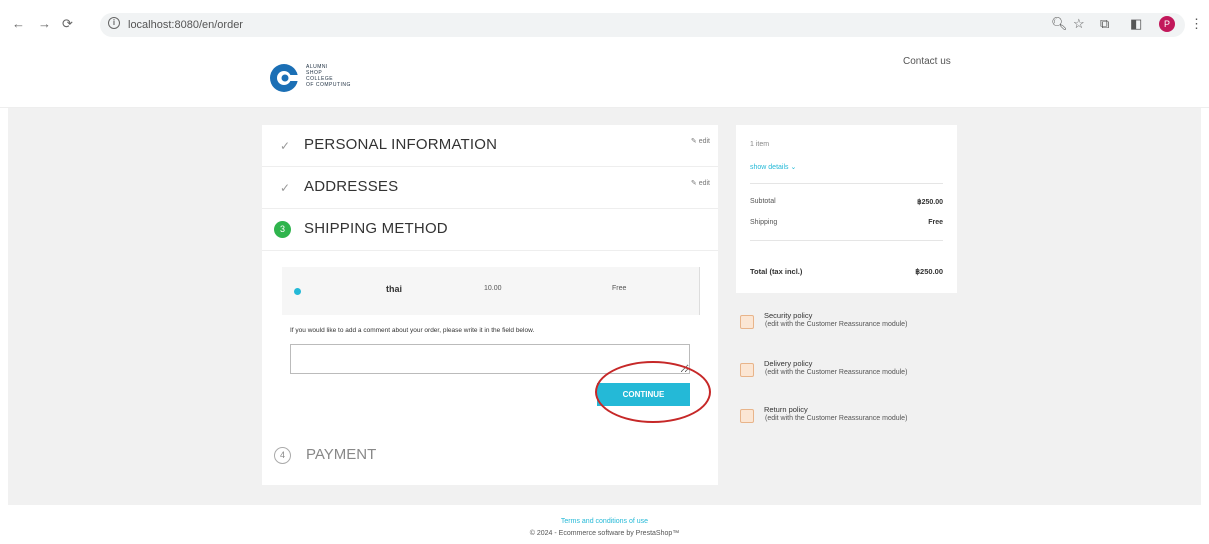  What do you see at coordinates (846, 222) in the screenshot?
I see `shipping-row: Shipping Free` at bounding box center [846, 222].